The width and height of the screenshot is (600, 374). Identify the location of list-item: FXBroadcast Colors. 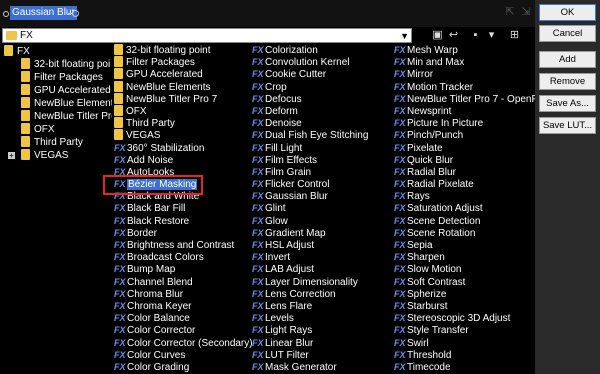
(183, 257).